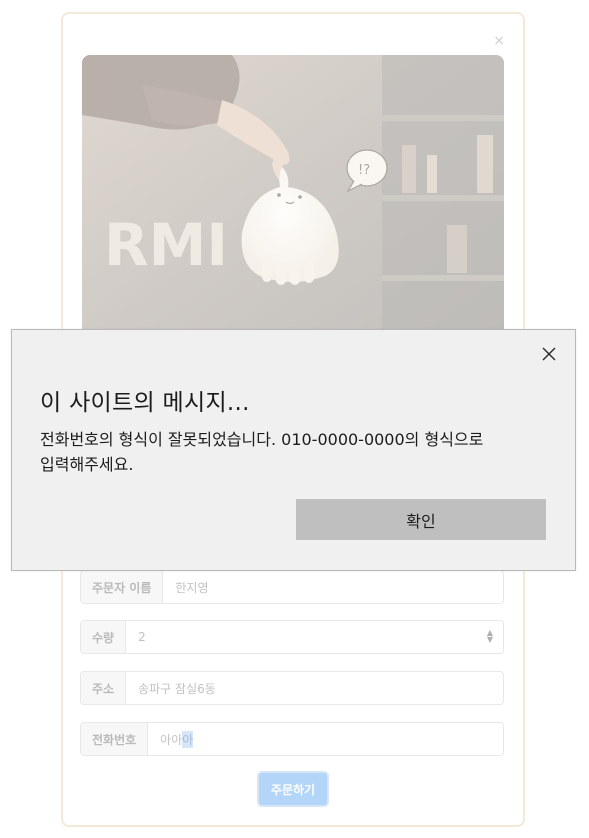 This screenshot has width=589, height=838. What do you see at coordinates (87, 464) in the screenshot?
I see `alert-message-line: 입력해주세요.` at bounding box center [87, 464].